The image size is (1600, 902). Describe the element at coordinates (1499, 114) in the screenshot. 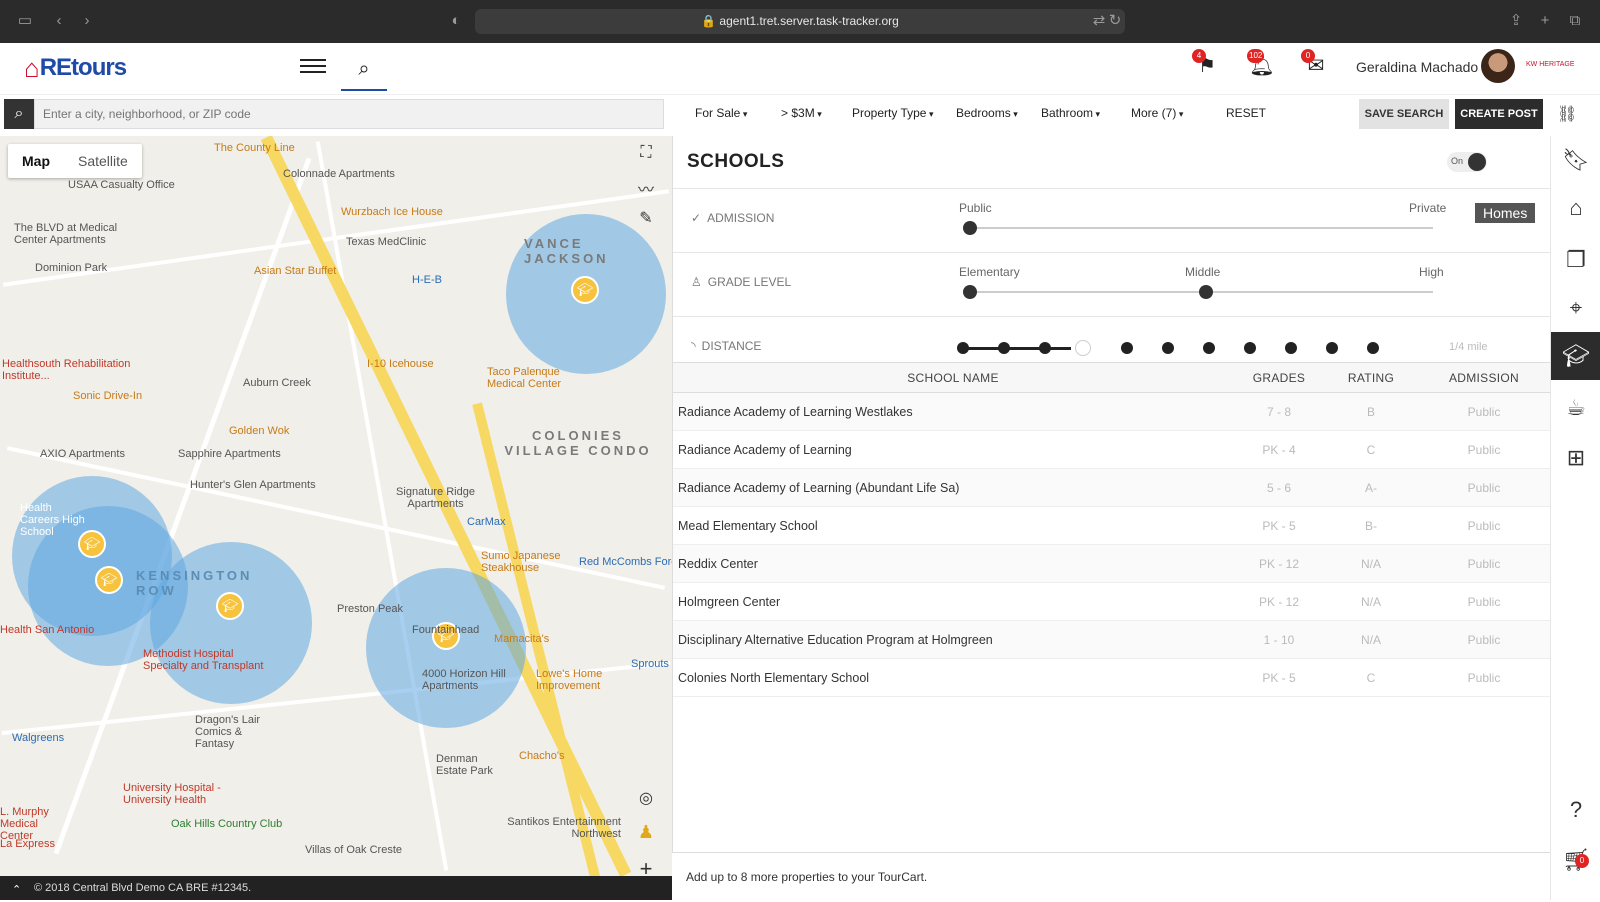

I see `create-post-button: CREATE POST` at that location.